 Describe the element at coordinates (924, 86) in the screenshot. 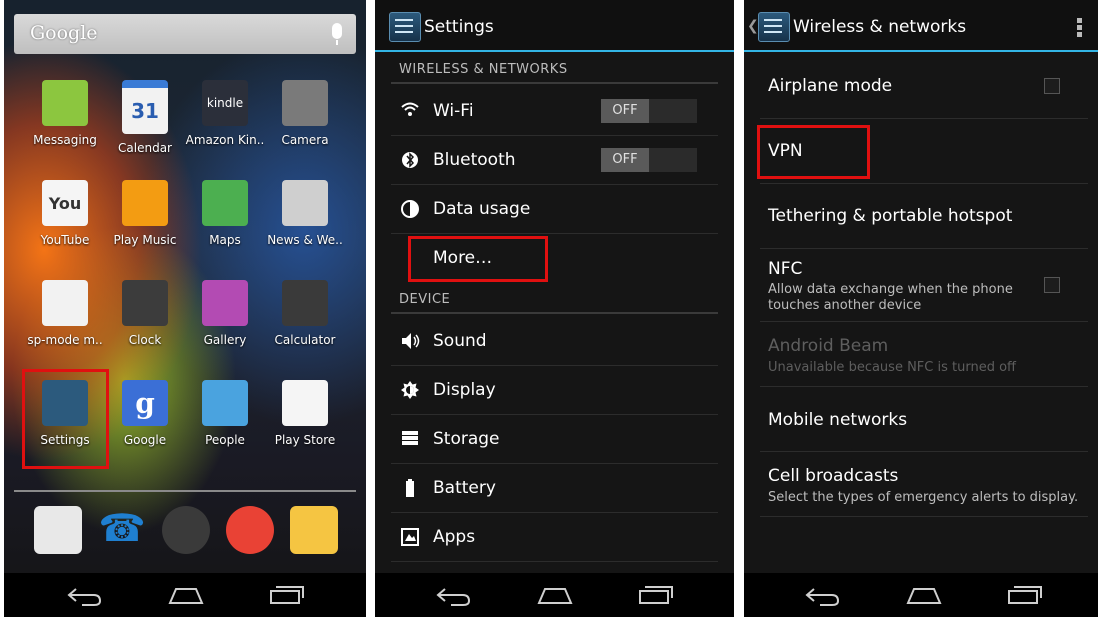

I see `airplane-mode-row: Airplane mode` at that location.